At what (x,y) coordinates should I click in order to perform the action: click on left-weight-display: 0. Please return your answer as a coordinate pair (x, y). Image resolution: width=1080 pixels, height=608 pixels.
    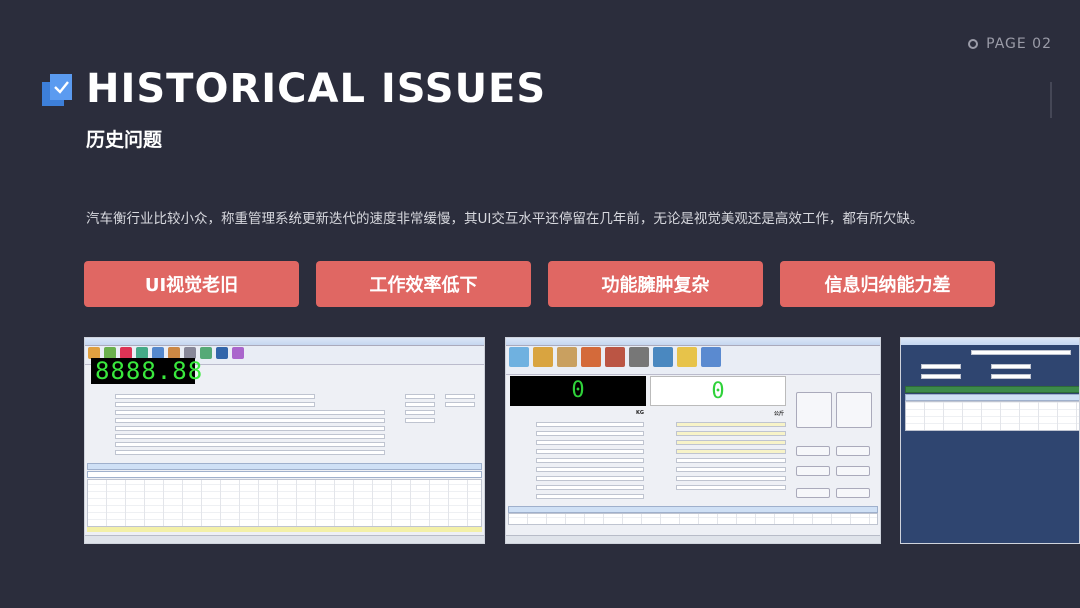
    Looking at the image, I should click on (578, 391).